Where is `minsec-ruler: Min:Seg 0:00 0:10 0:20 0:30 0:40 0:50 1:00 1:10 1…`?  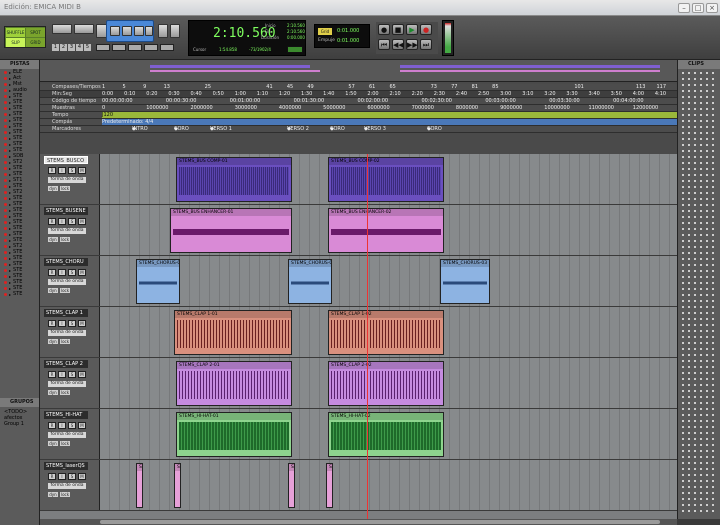
minsec-ruler: Min:Seg 0:00 0:10 0:20 0:30 0:40 0:50 1:00 1:10 1… is located at coordinates (358, 94).